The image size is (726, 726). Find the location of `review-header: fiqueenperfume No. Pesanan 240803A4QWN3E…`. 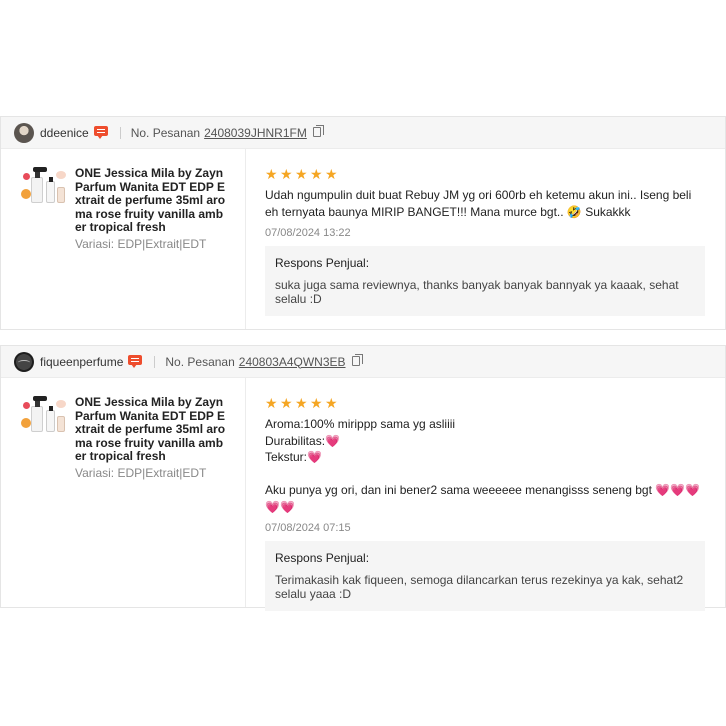

review-header: fiqueenperfume No. Pesanan 240803A4QWN3E… is located at coordinates (363, 362).